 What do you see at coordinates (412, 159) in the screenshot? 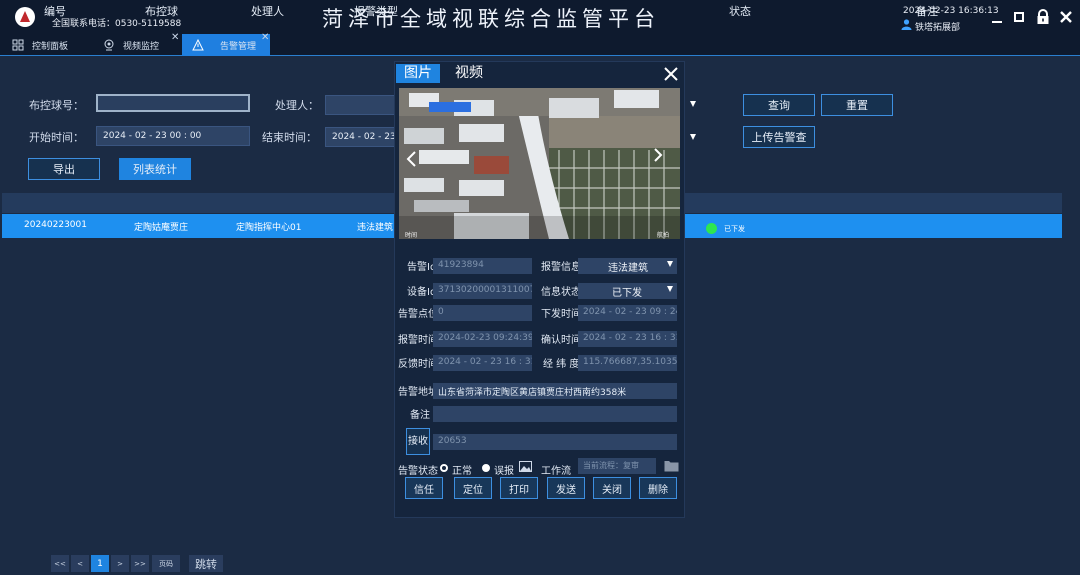
I see `chevron-left-icon` at bounding box center [412, 159].